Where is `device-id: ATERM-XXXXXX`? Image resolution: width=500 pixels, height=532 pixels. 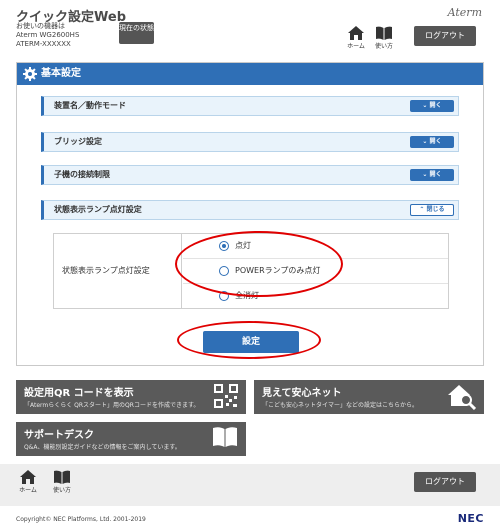
device-id: ATERM-XXXXXX is located at coordinates (43, 44).